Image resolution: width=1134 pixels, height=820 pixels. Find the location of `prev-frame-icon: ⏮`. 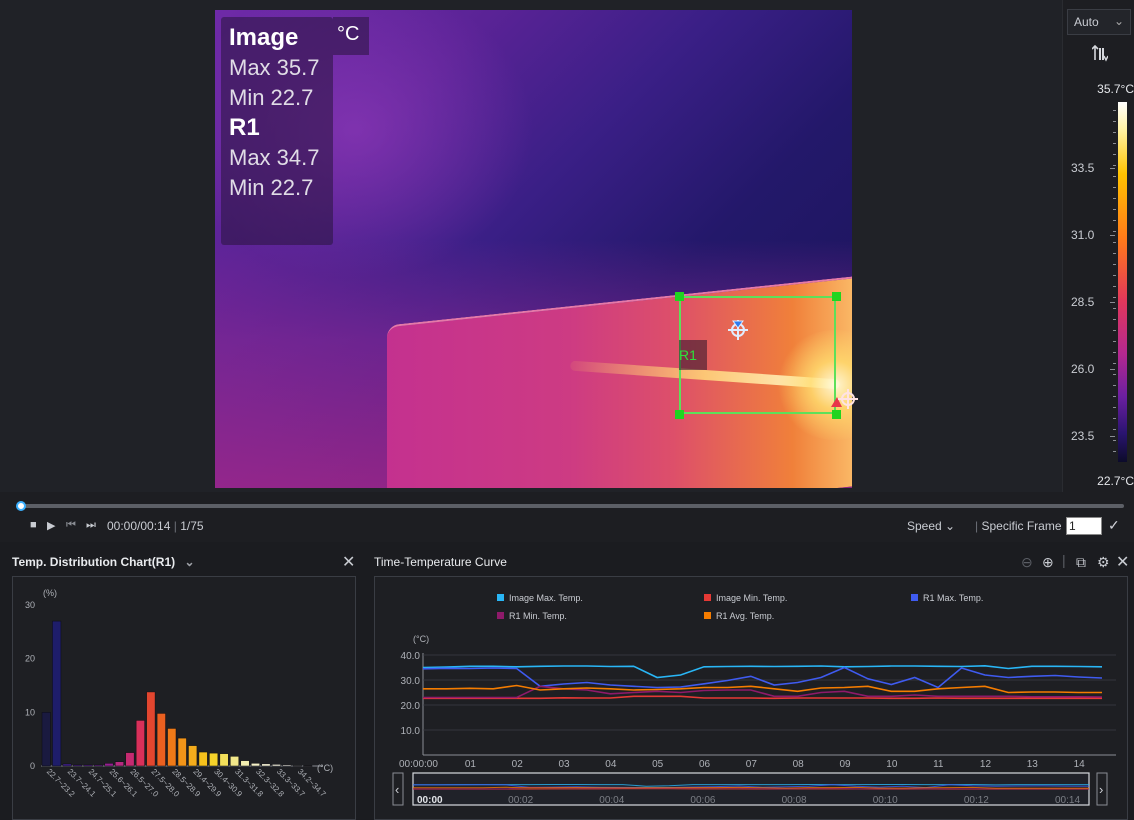

prev-frame-icon: ⏮ is located at coordinates (71, 525).